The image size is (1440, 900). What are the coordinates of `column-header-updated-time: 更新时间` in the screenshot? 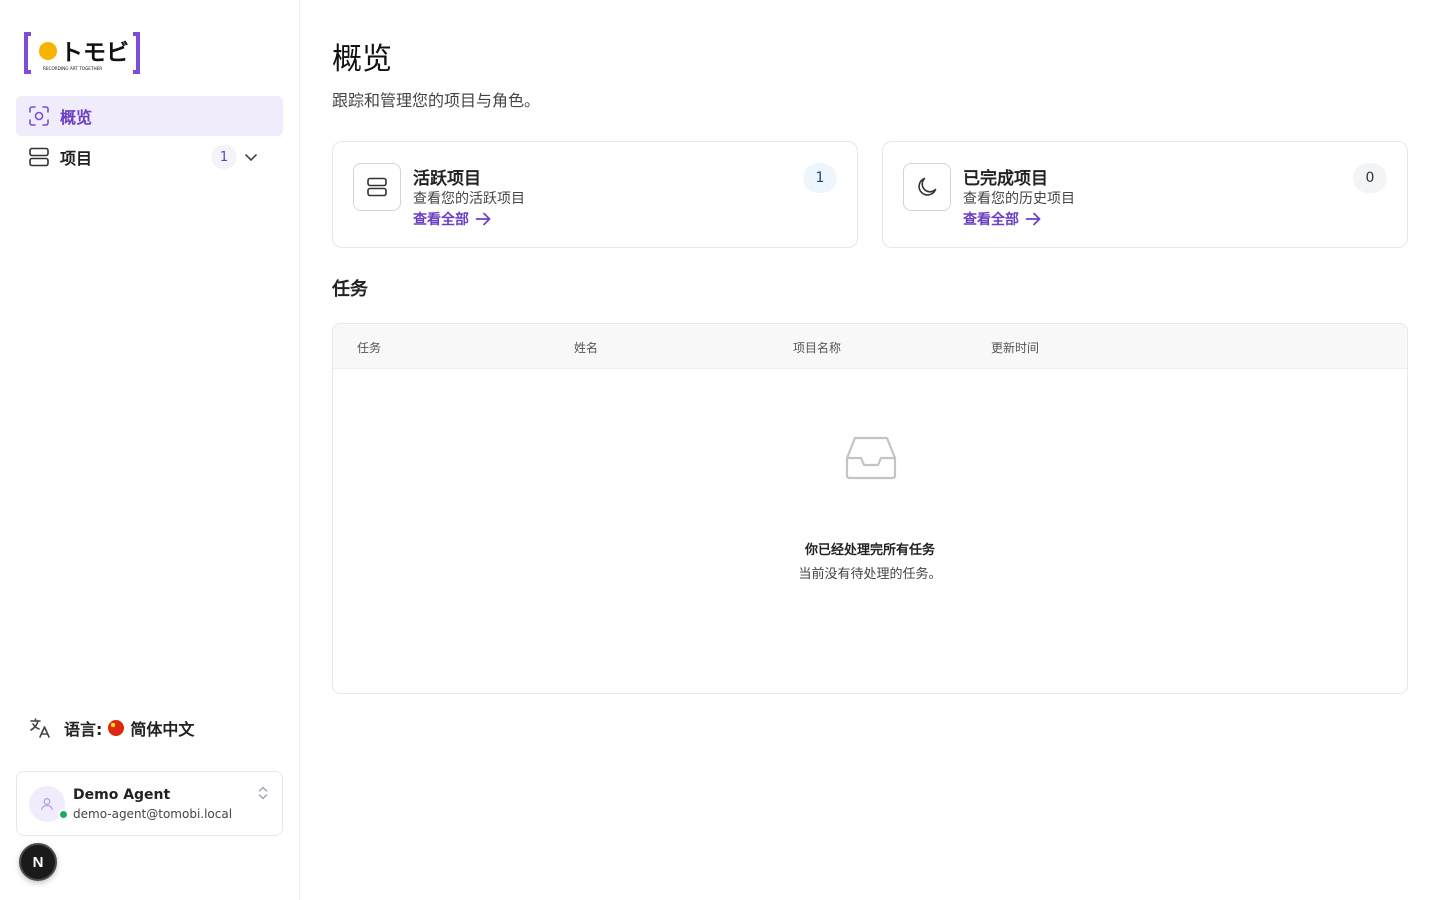 It's located at (1015, 347).